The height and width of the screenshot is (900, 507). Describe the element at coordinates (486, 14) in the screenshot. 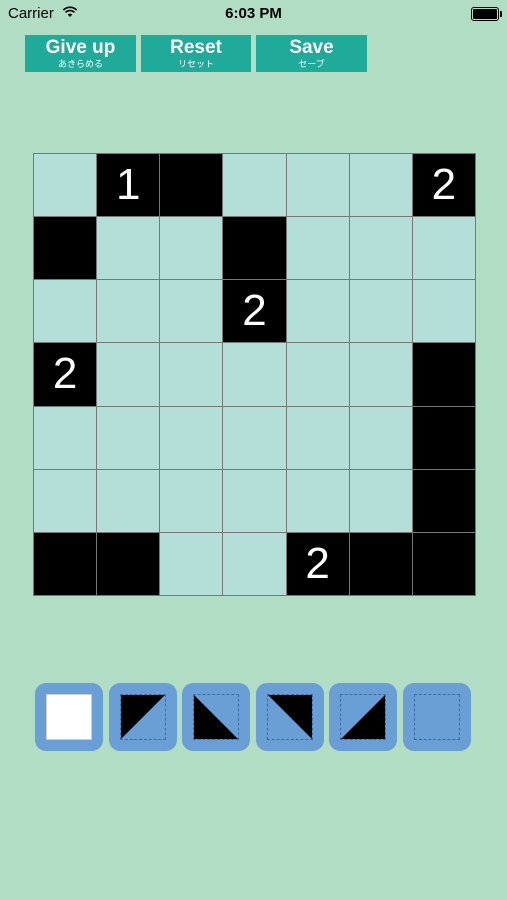

I see `battery-icon` at that location.